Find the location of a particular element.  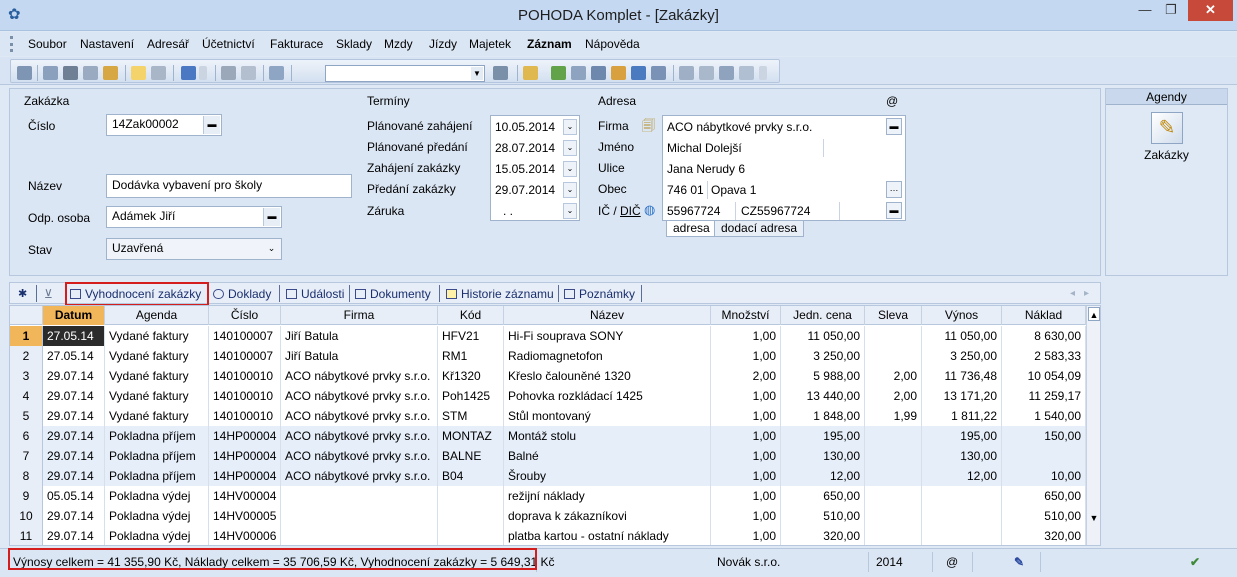

cell-sleva: 1,99 is located at coordinates (893, 416).